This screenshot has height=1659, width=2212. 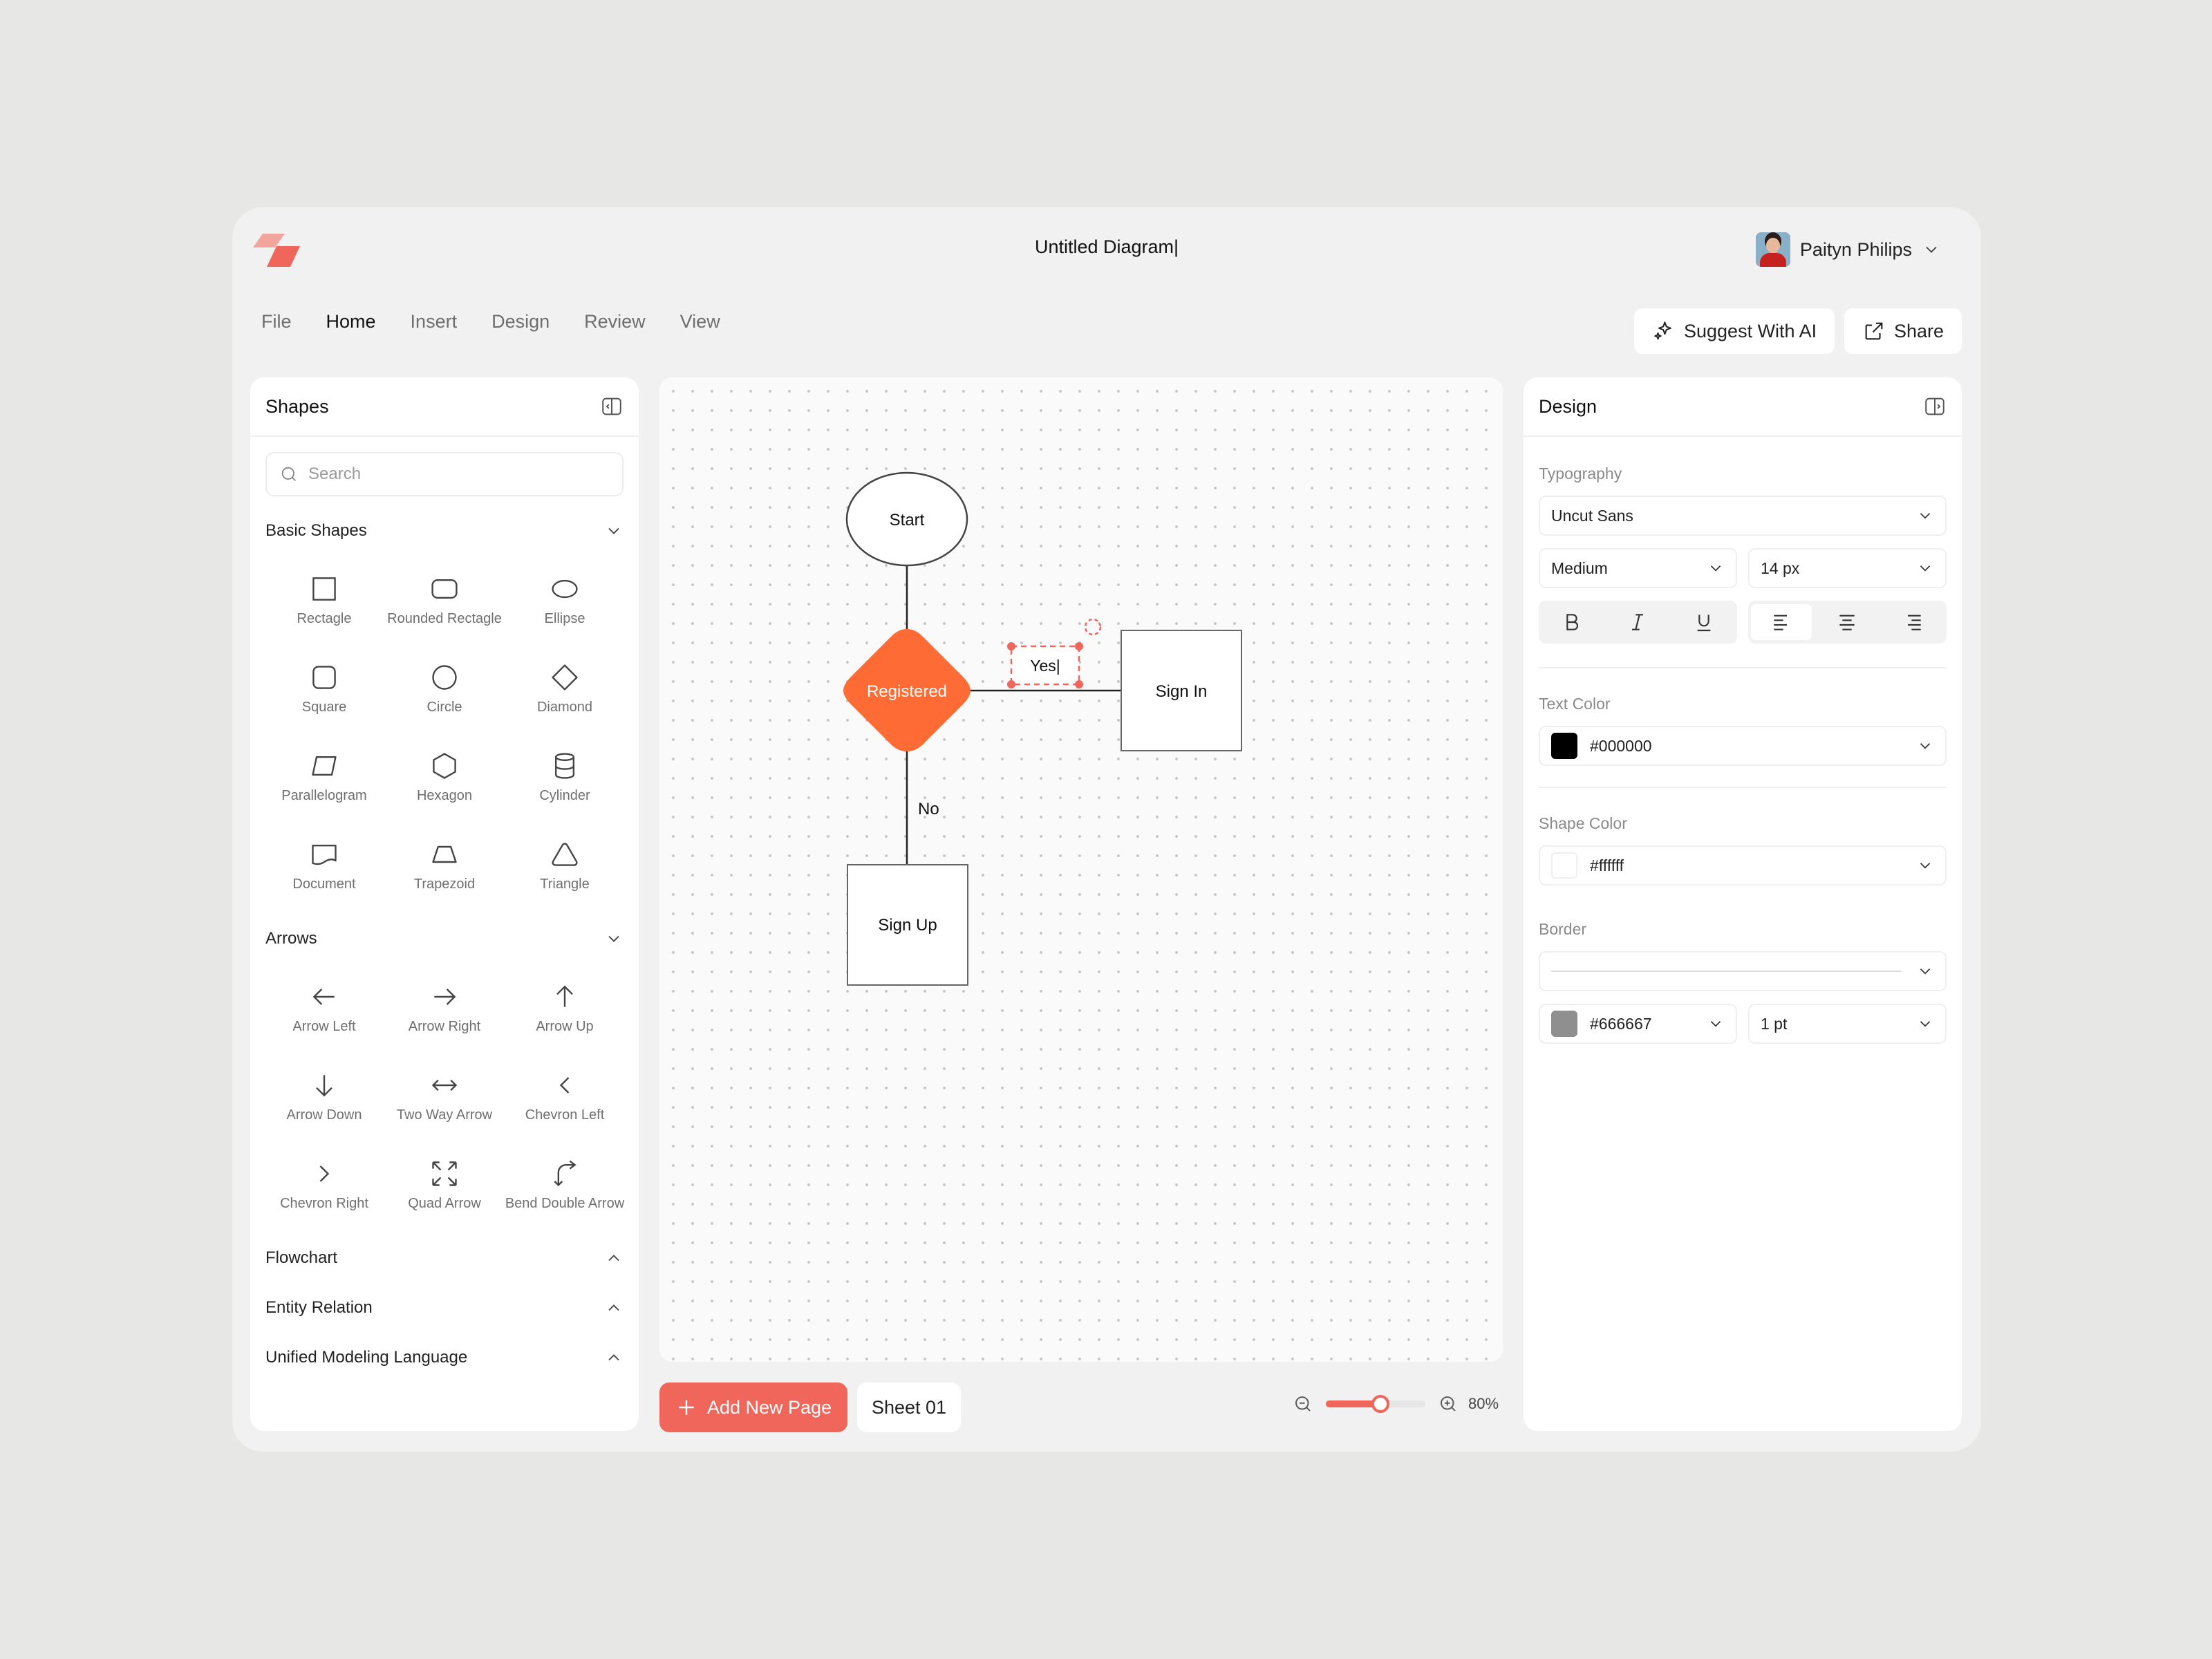 I want to click on shape-arrow-right: Arrow Right, so click(x=445, y=1008).